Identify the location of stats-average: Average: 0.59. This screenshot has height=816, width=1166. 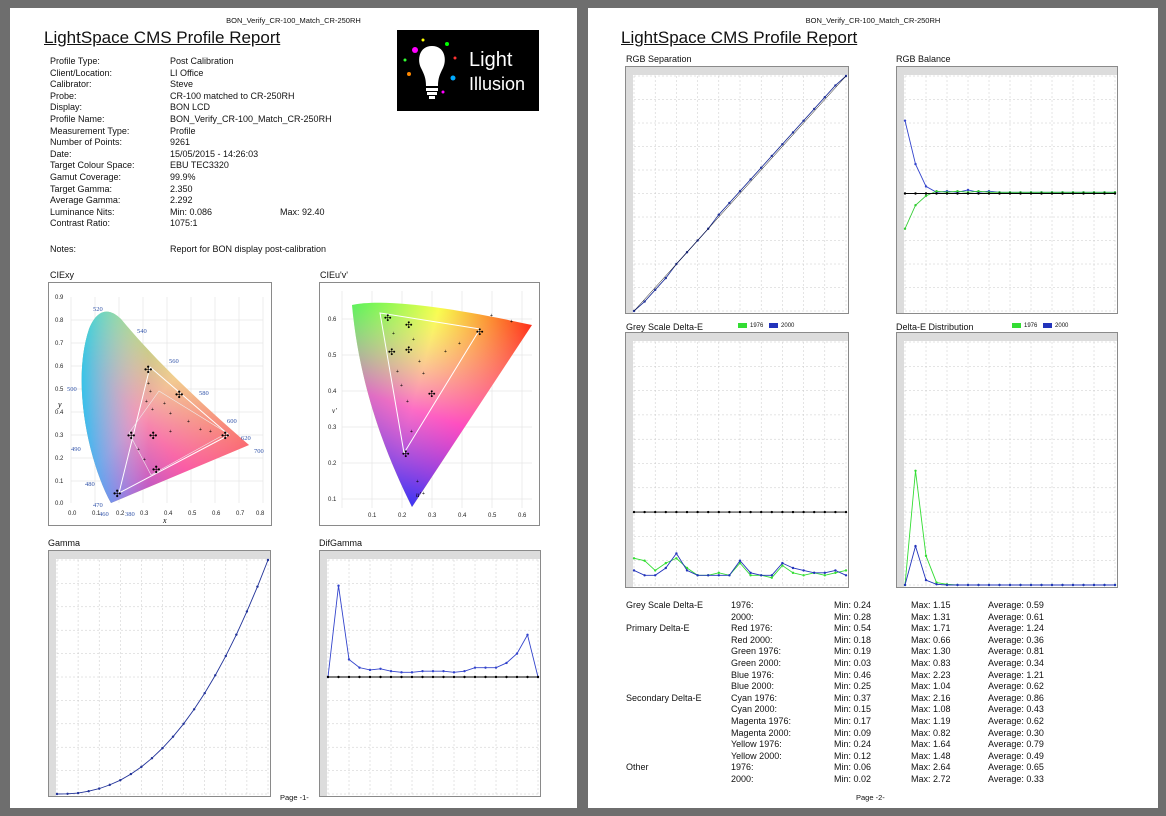
(1016, 605).